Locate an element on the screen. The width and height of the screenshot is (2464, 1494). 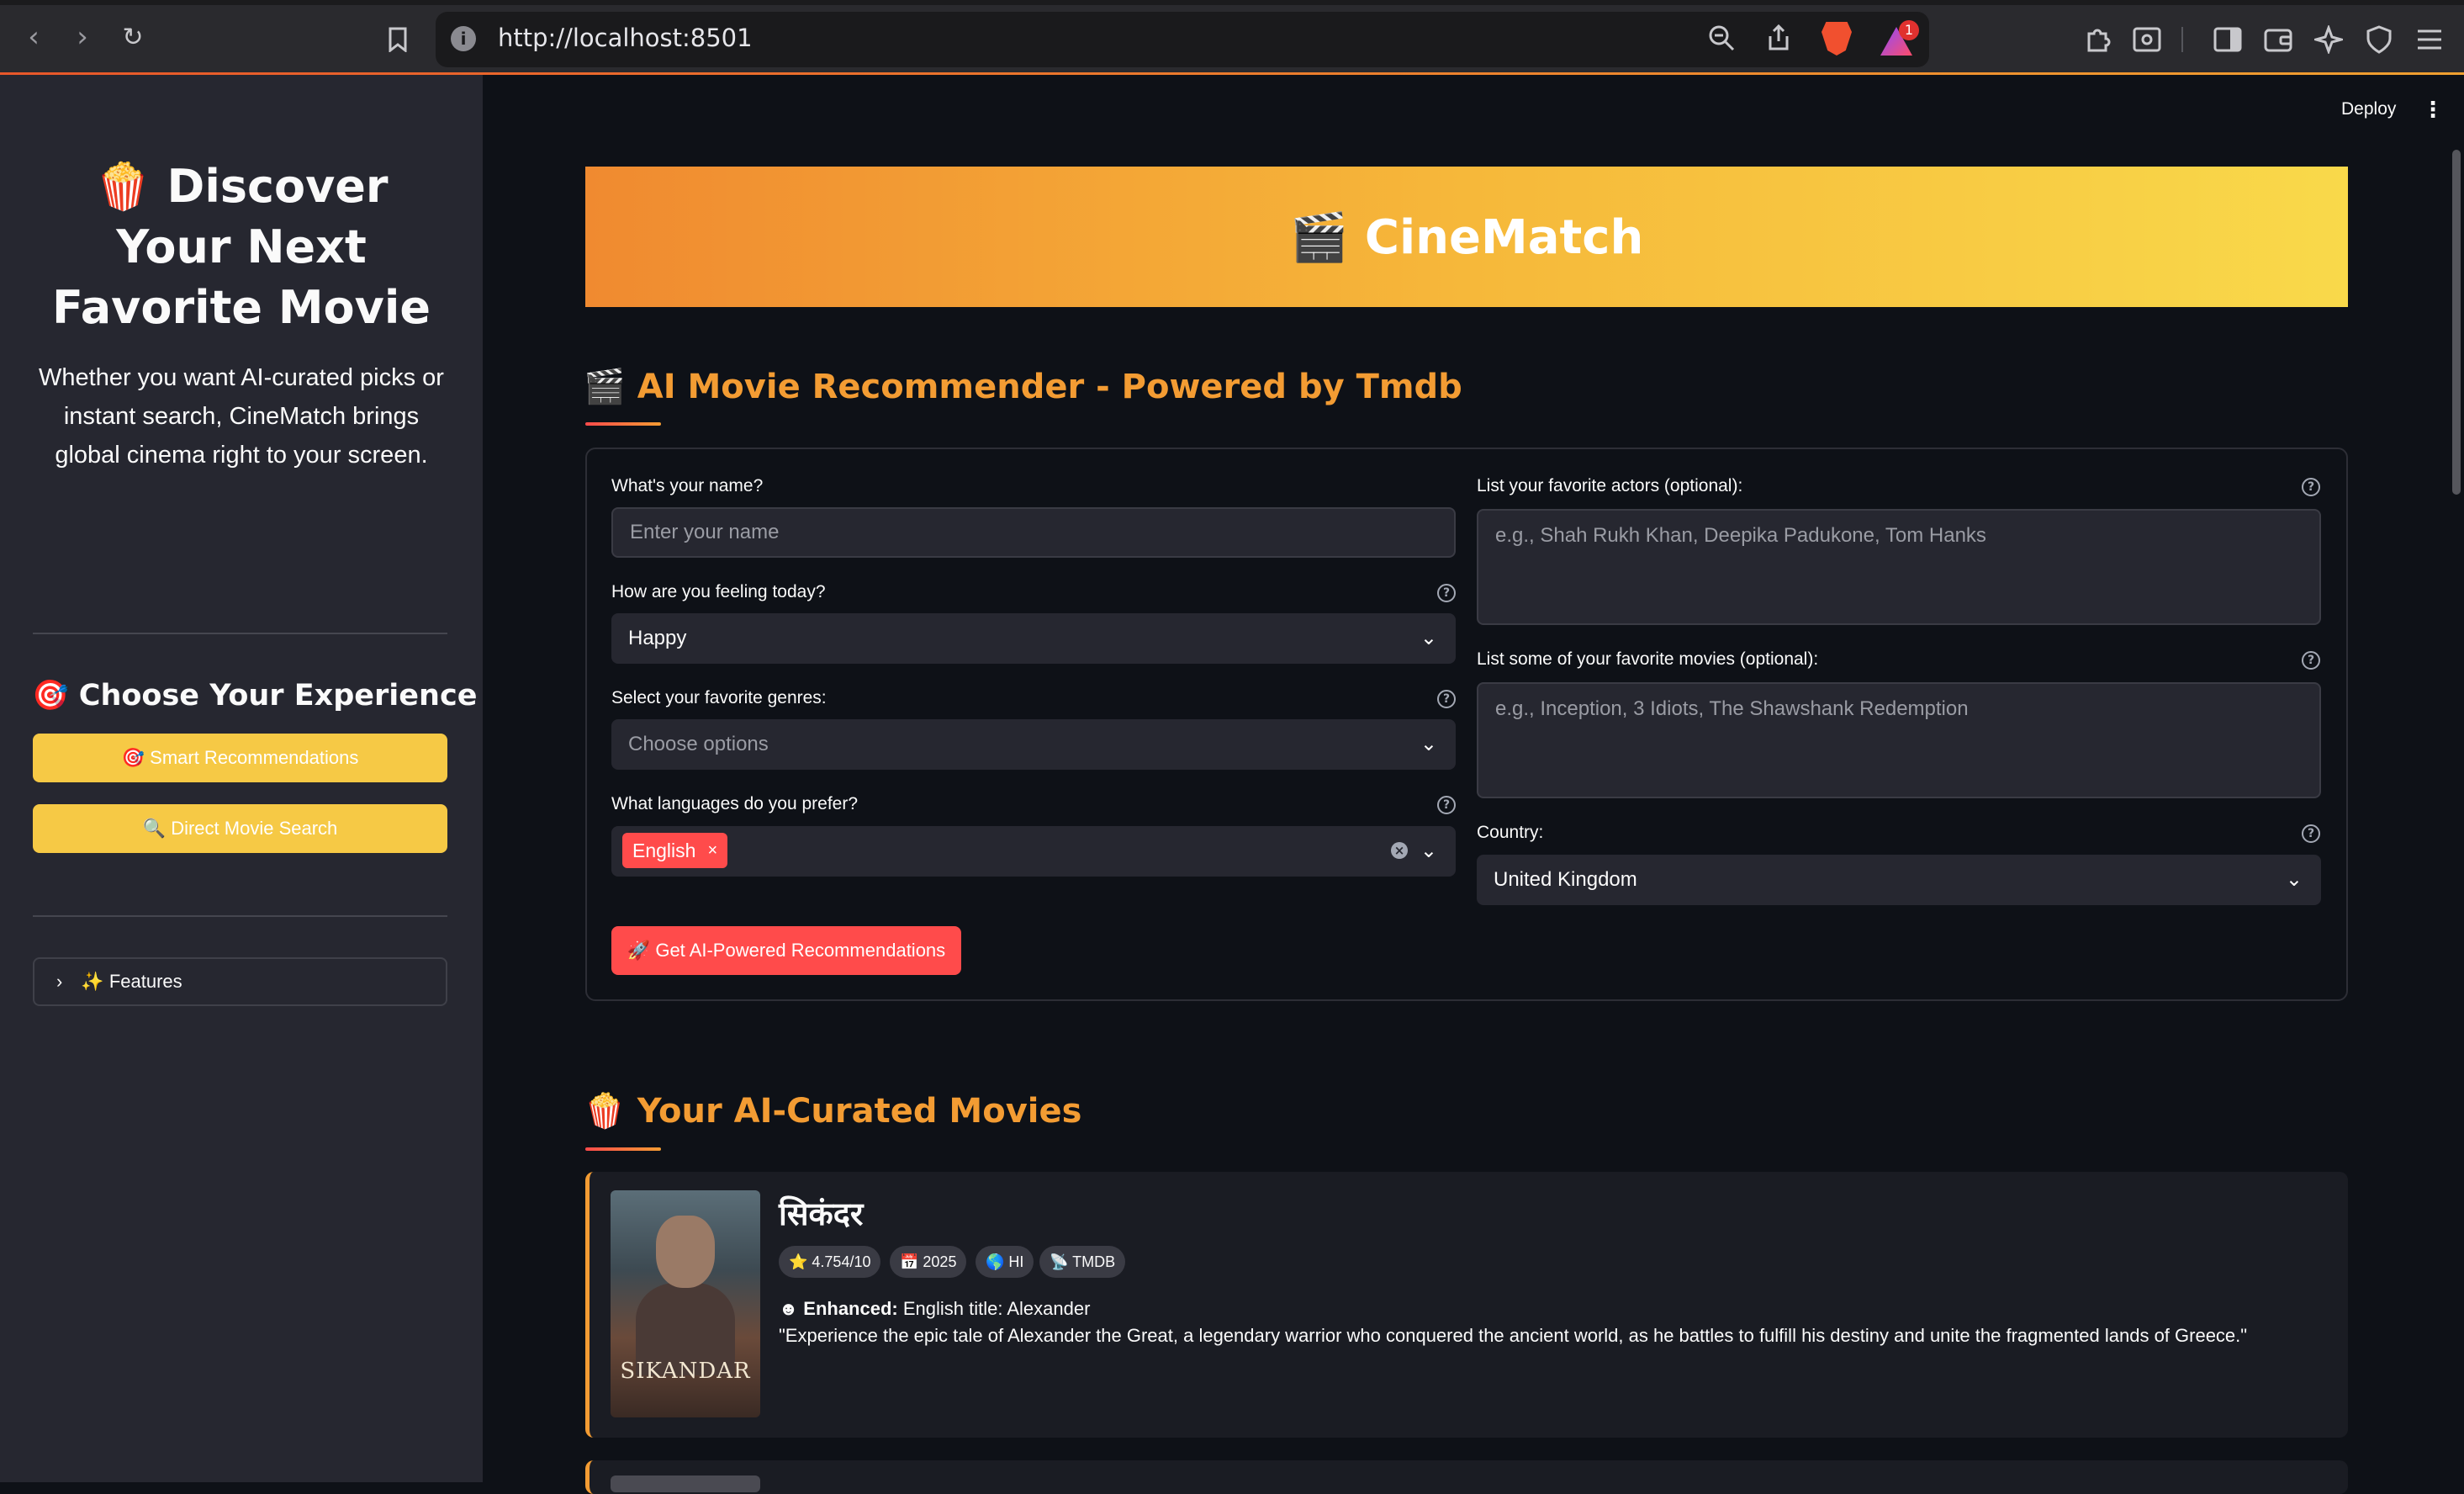
get-recommendations-button: 🚀 Get AI-Powered Recommendations is located at coordinates (786, 950).